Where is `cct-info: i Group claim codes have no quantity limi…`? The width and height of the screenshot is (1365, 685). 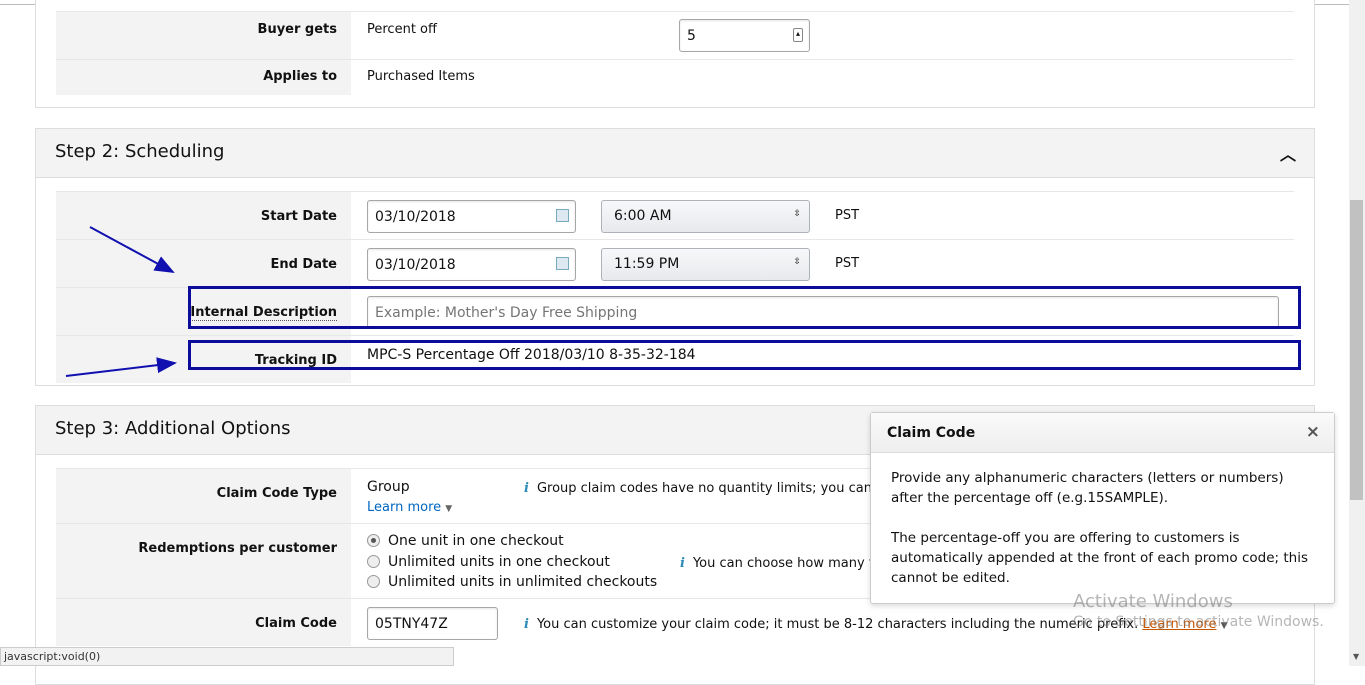 cct-info: i Group claim codes have no quantity limi… is located at coordinates (714, 488).